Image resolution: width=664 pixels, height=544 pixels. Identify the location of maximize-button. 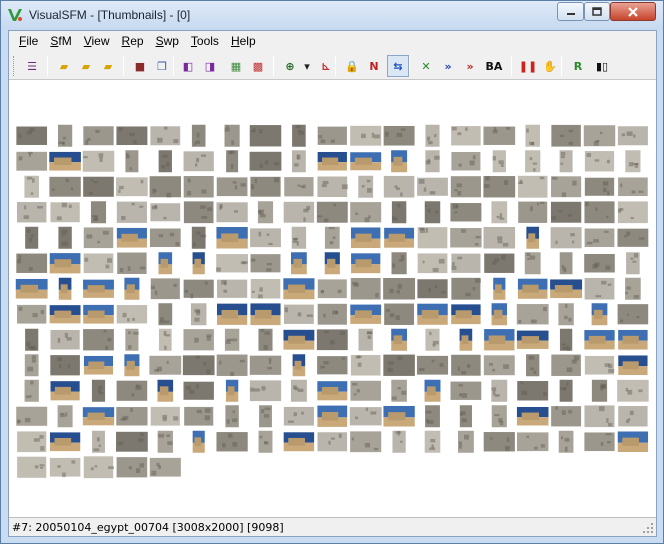
(597, 11).